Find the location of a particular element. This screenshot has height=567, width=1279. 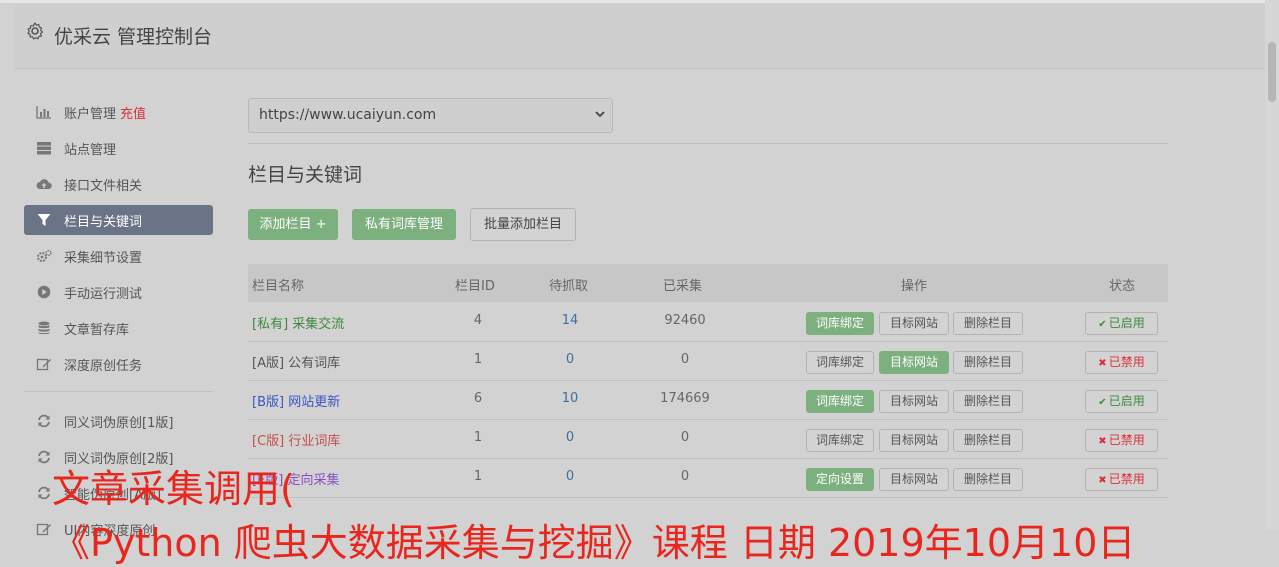

overlay-caption-line2: 《Python 爬虫大数据采集与挖掘》课程 日期 2019年10月10日 is located at coordinates (594, 543).